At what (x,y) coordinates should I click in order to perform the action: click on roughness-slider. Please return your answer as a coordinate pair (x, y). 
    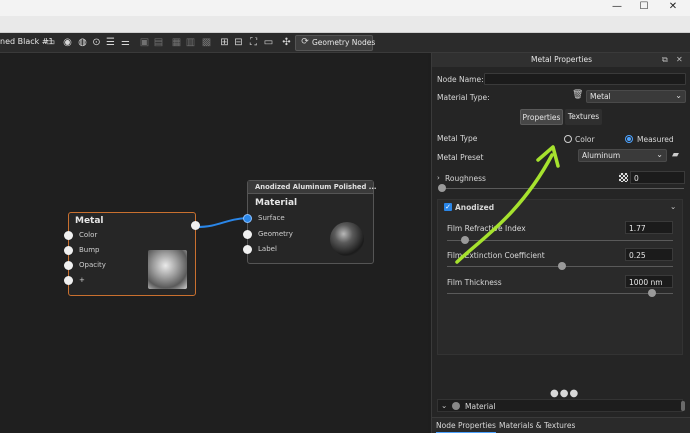
    Looking at the image, I should click on (562, 188).